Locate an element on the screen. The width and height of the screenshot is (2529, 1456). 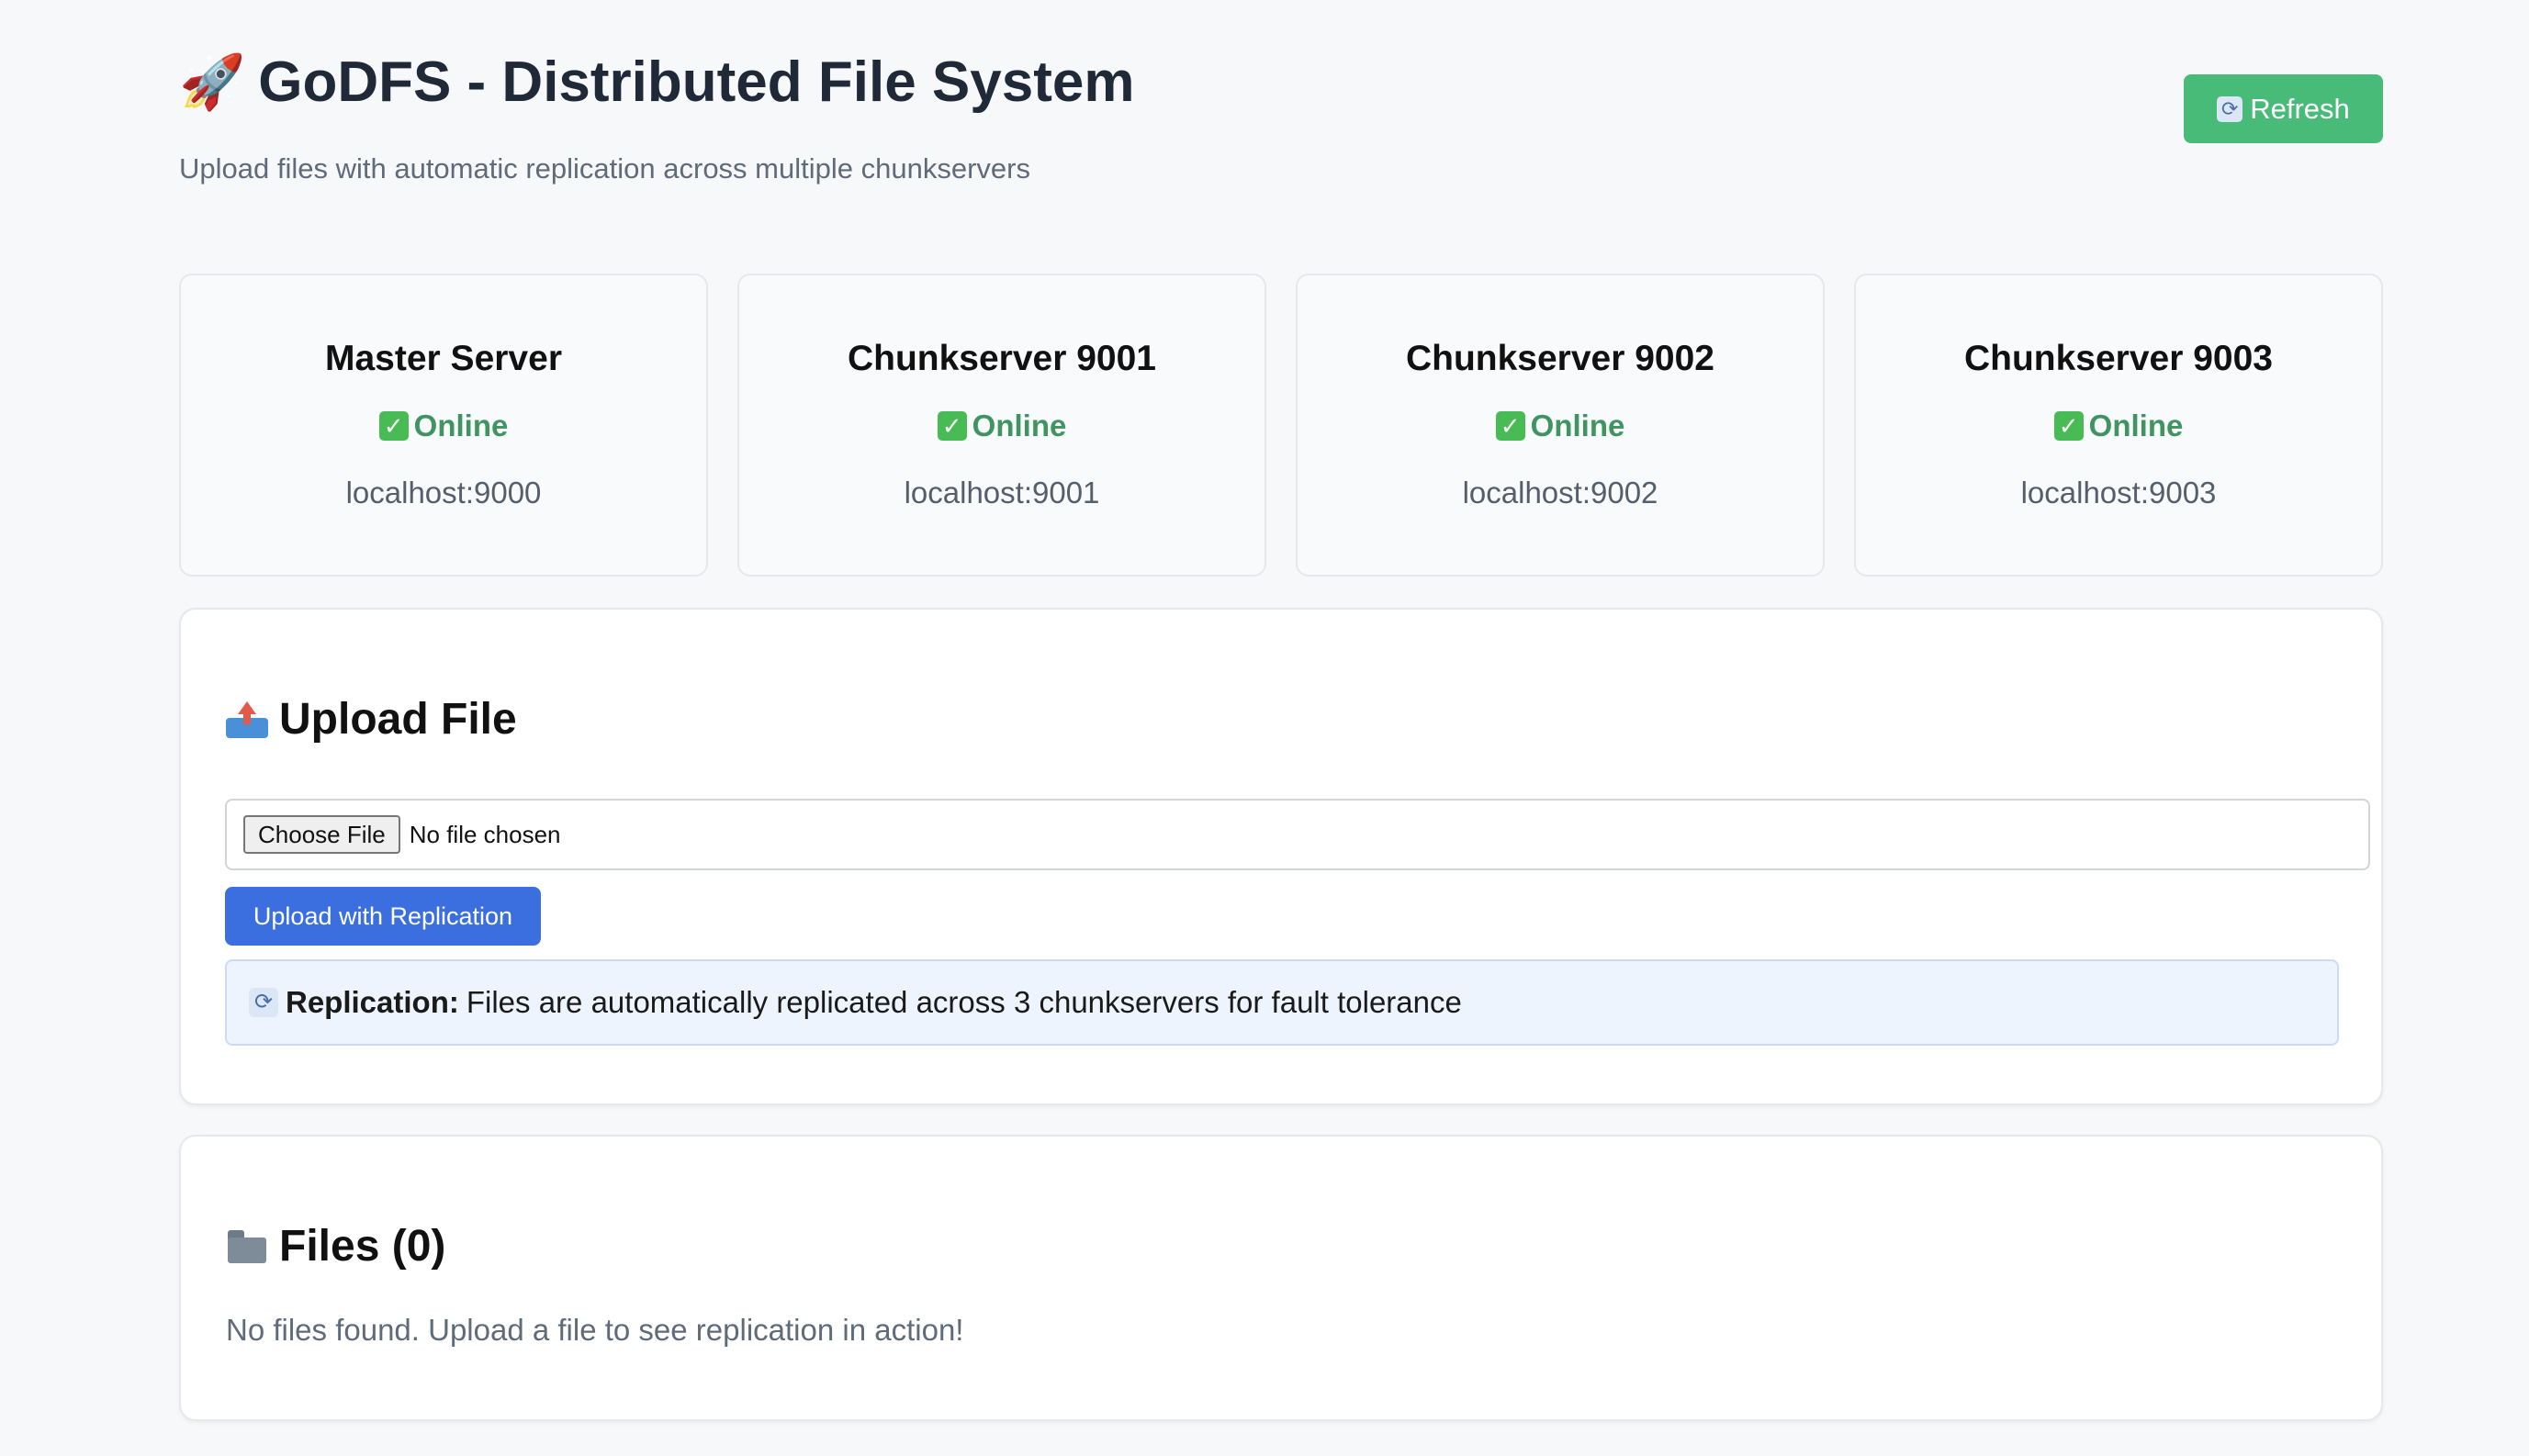
server-name: Chunkserver 9002 is located at coordinates (1560, 358).